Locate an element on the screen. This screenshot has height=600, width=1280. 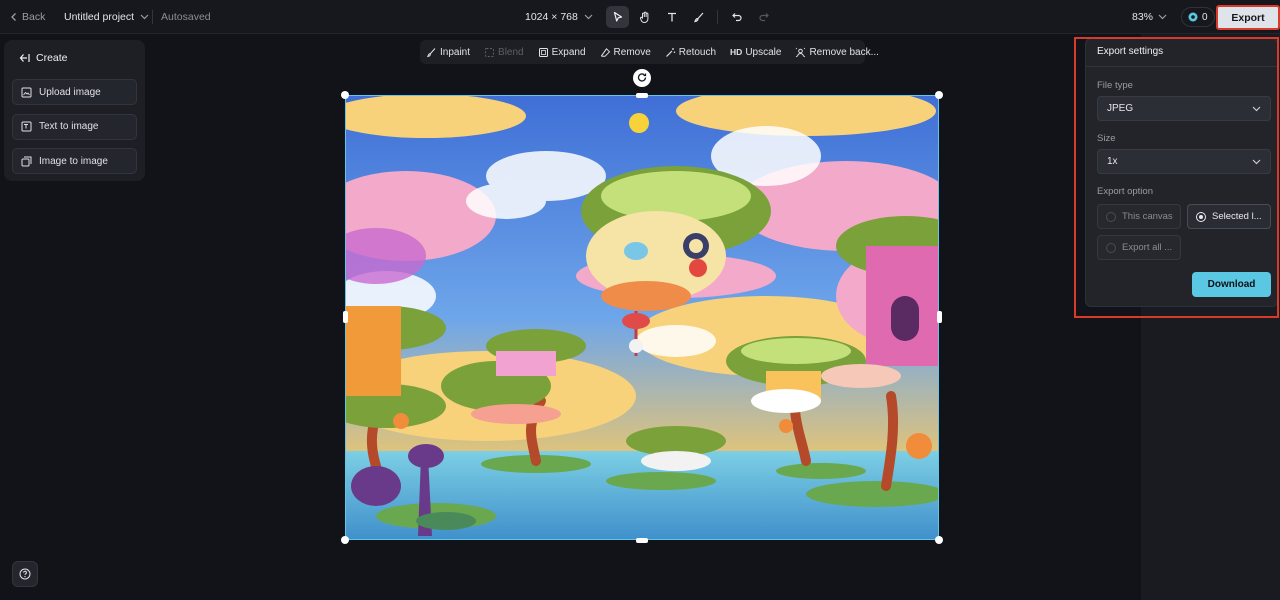
help-button is located at coordinates (25, 574).